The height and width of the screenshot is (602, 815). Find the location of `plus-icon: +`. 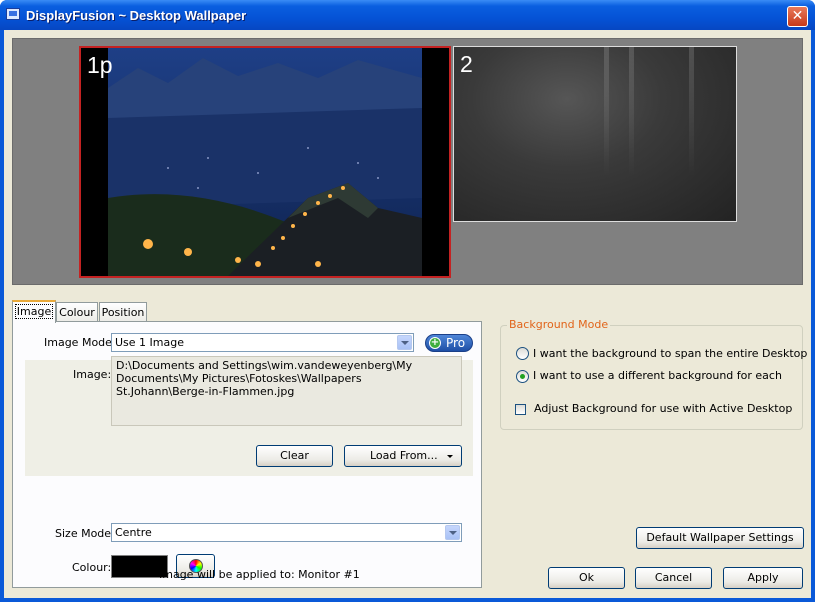

plus-icon: + is located at coordinates (435, 343).